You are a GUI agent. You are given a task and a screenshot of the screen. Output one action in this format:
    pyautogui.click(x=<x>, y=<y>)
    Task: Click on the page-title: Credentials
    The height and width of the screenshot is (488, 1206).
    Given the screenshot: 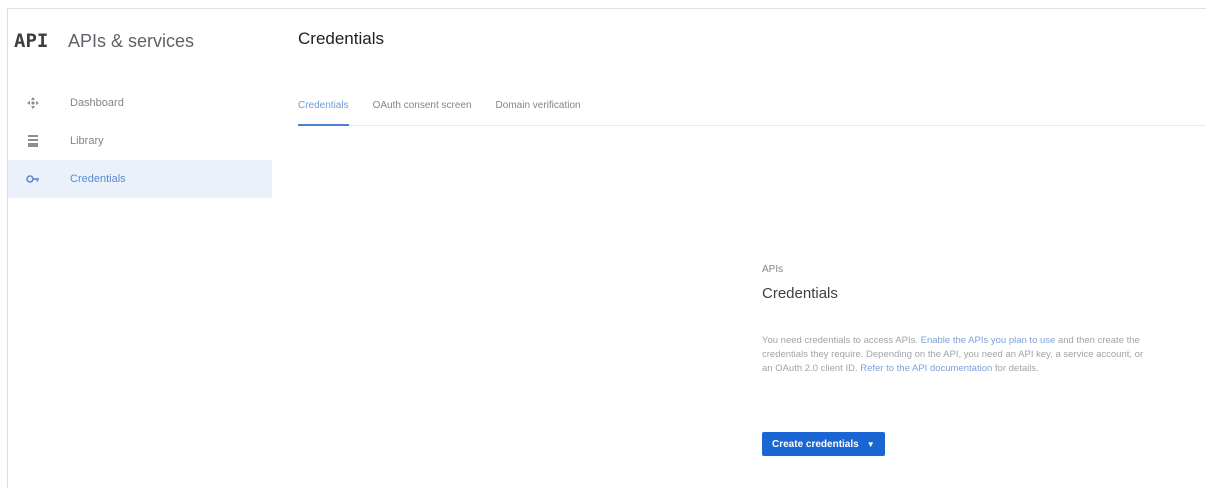 What is the action you would take?
    pyautogui.click(x=341, y=38)
    